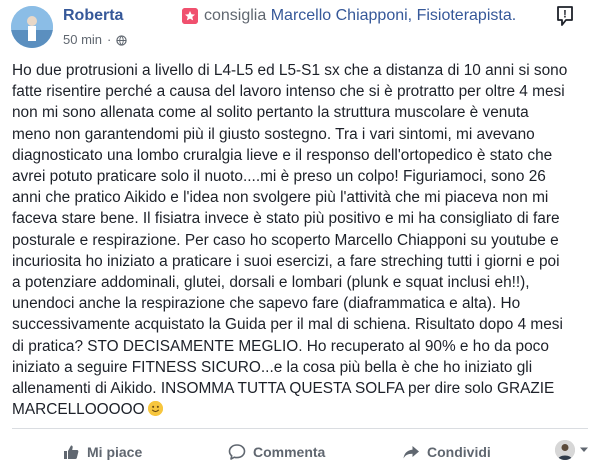 The height and width of the screenshot is (470, 600). I want to click on like-label: Mi piace, so click(115, 452).